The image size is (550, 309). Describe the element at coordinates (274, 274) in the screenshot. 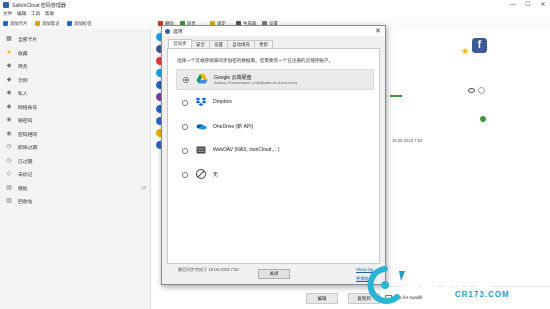

I see `dialog-close-button: 关闭` at that location.